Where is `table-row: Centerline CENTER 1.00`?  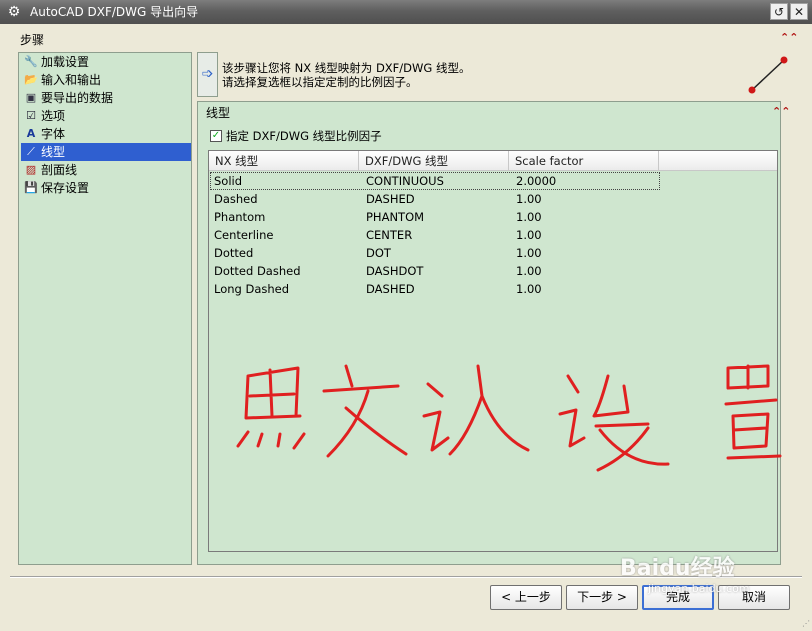 table-row: Centerline CENTER 1.00 is located at coordinates (435, 235).